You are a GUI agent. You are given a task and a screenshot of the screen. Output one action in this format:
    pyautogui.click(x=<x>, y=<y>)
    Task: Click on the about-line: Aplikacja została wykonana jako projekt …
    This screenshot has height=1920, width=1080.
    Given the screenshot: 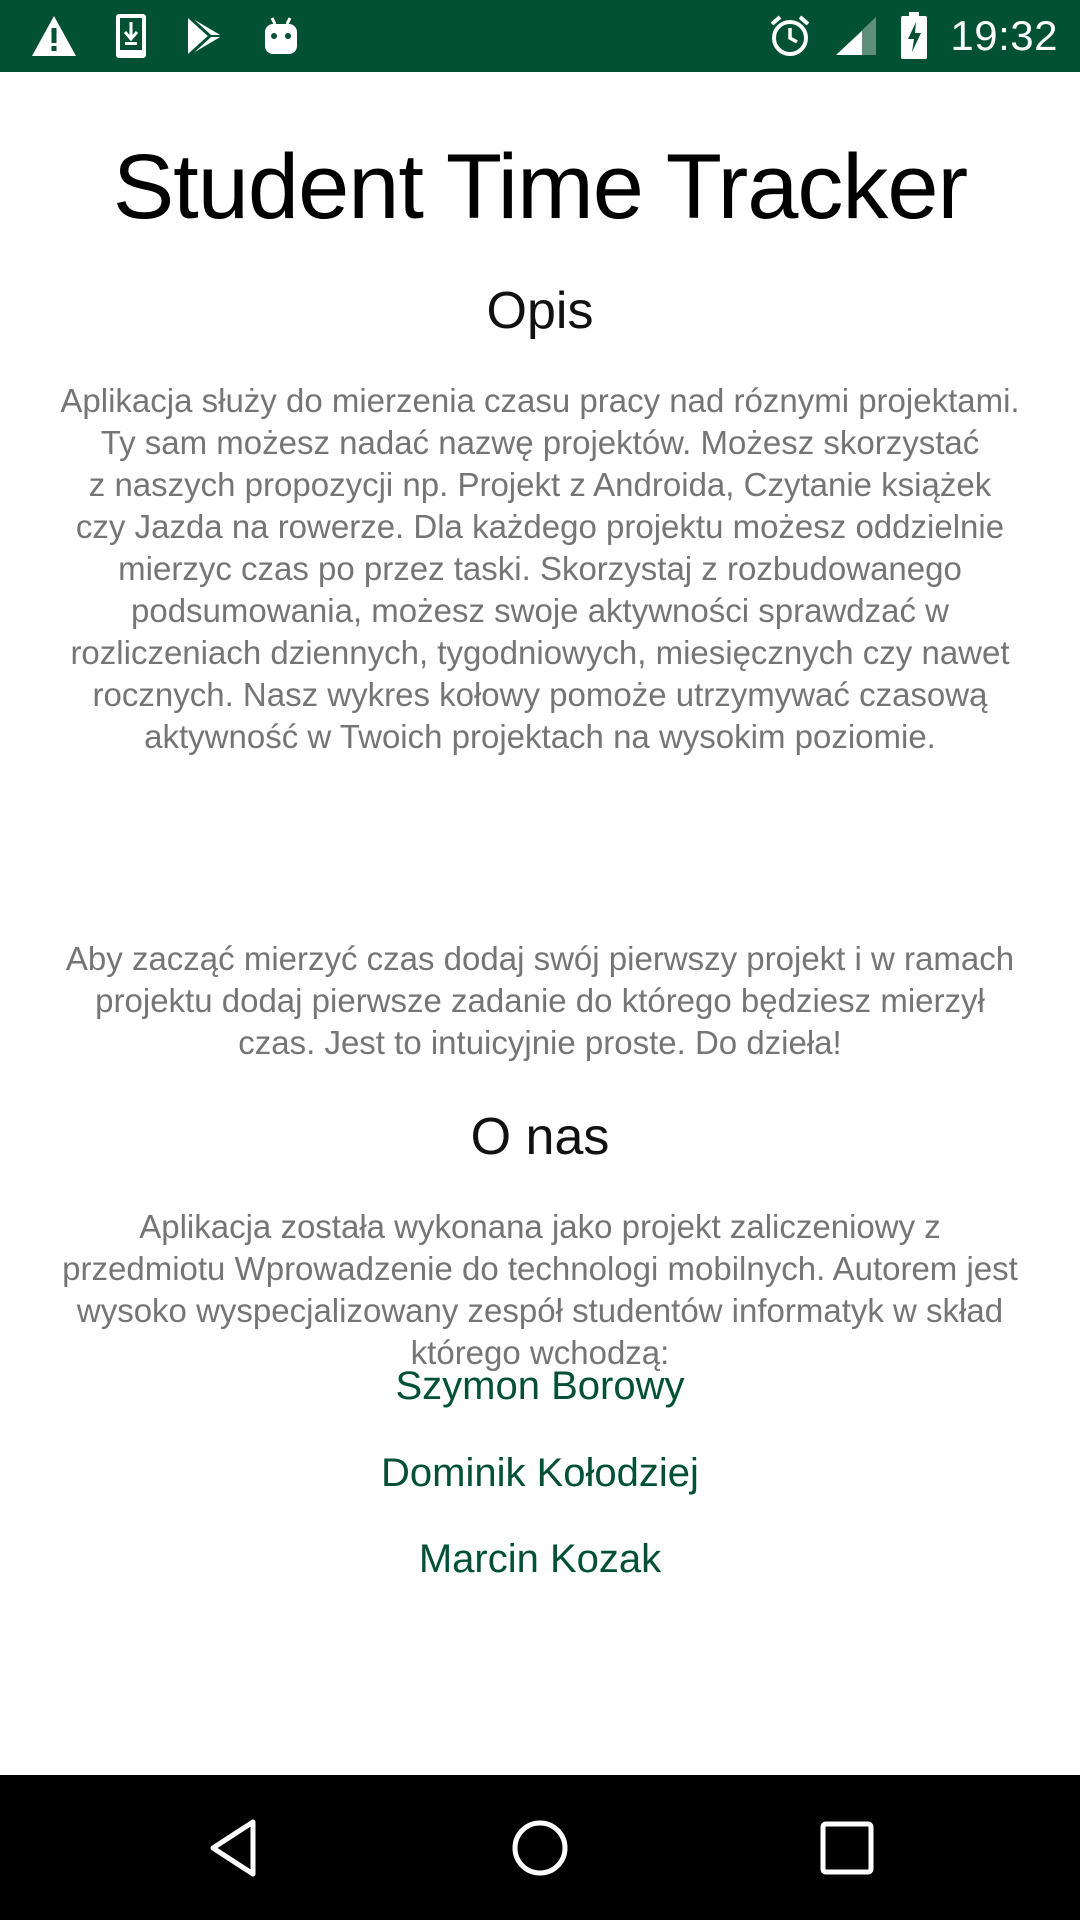 What is the action you would take?
    pyautogui.click(x=540, y=1226)
    